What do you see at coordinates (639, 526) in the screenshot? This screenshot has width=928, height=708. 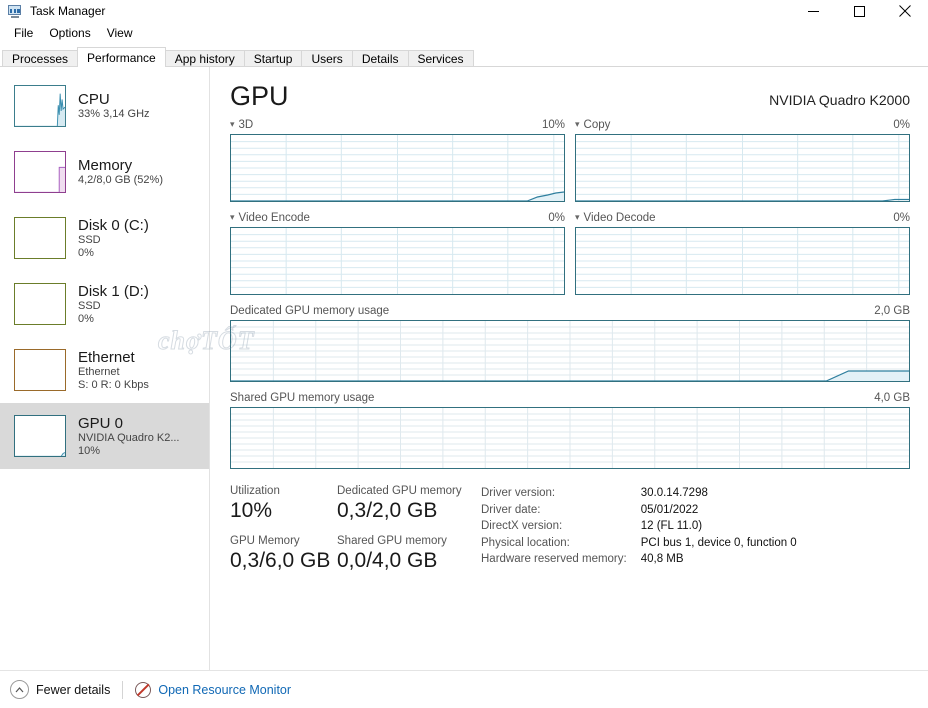 I see `info-row: DirectX version: 12 (FL 11.0)` at bounding box center [639, 526].